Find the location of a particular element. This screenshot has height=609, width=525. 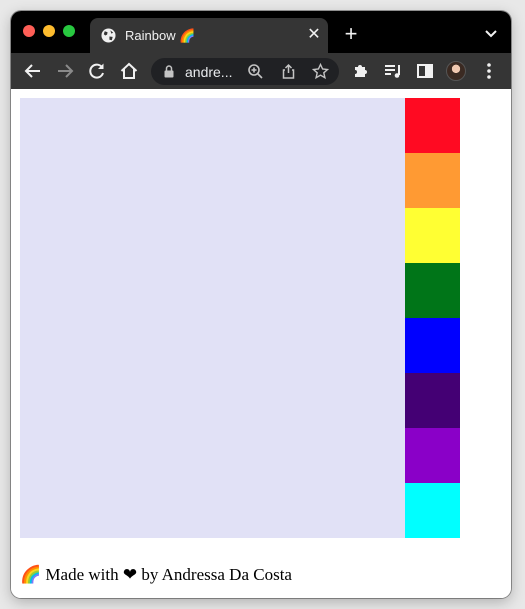

close-window-button is located at coordinates (29, 31).